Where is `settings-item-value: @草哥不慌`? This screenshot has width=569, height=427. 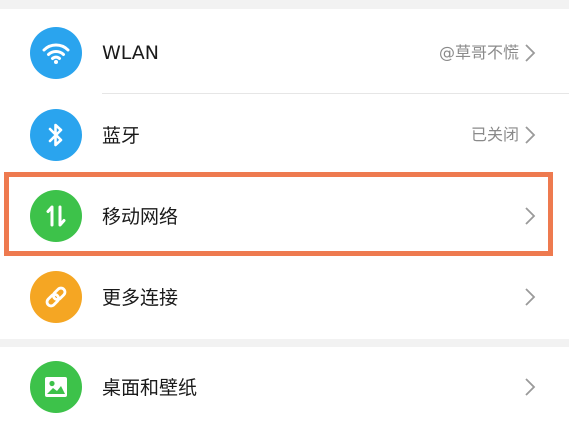 settings-item-value: @草哥不慌 is located at coordinates (478, 52).